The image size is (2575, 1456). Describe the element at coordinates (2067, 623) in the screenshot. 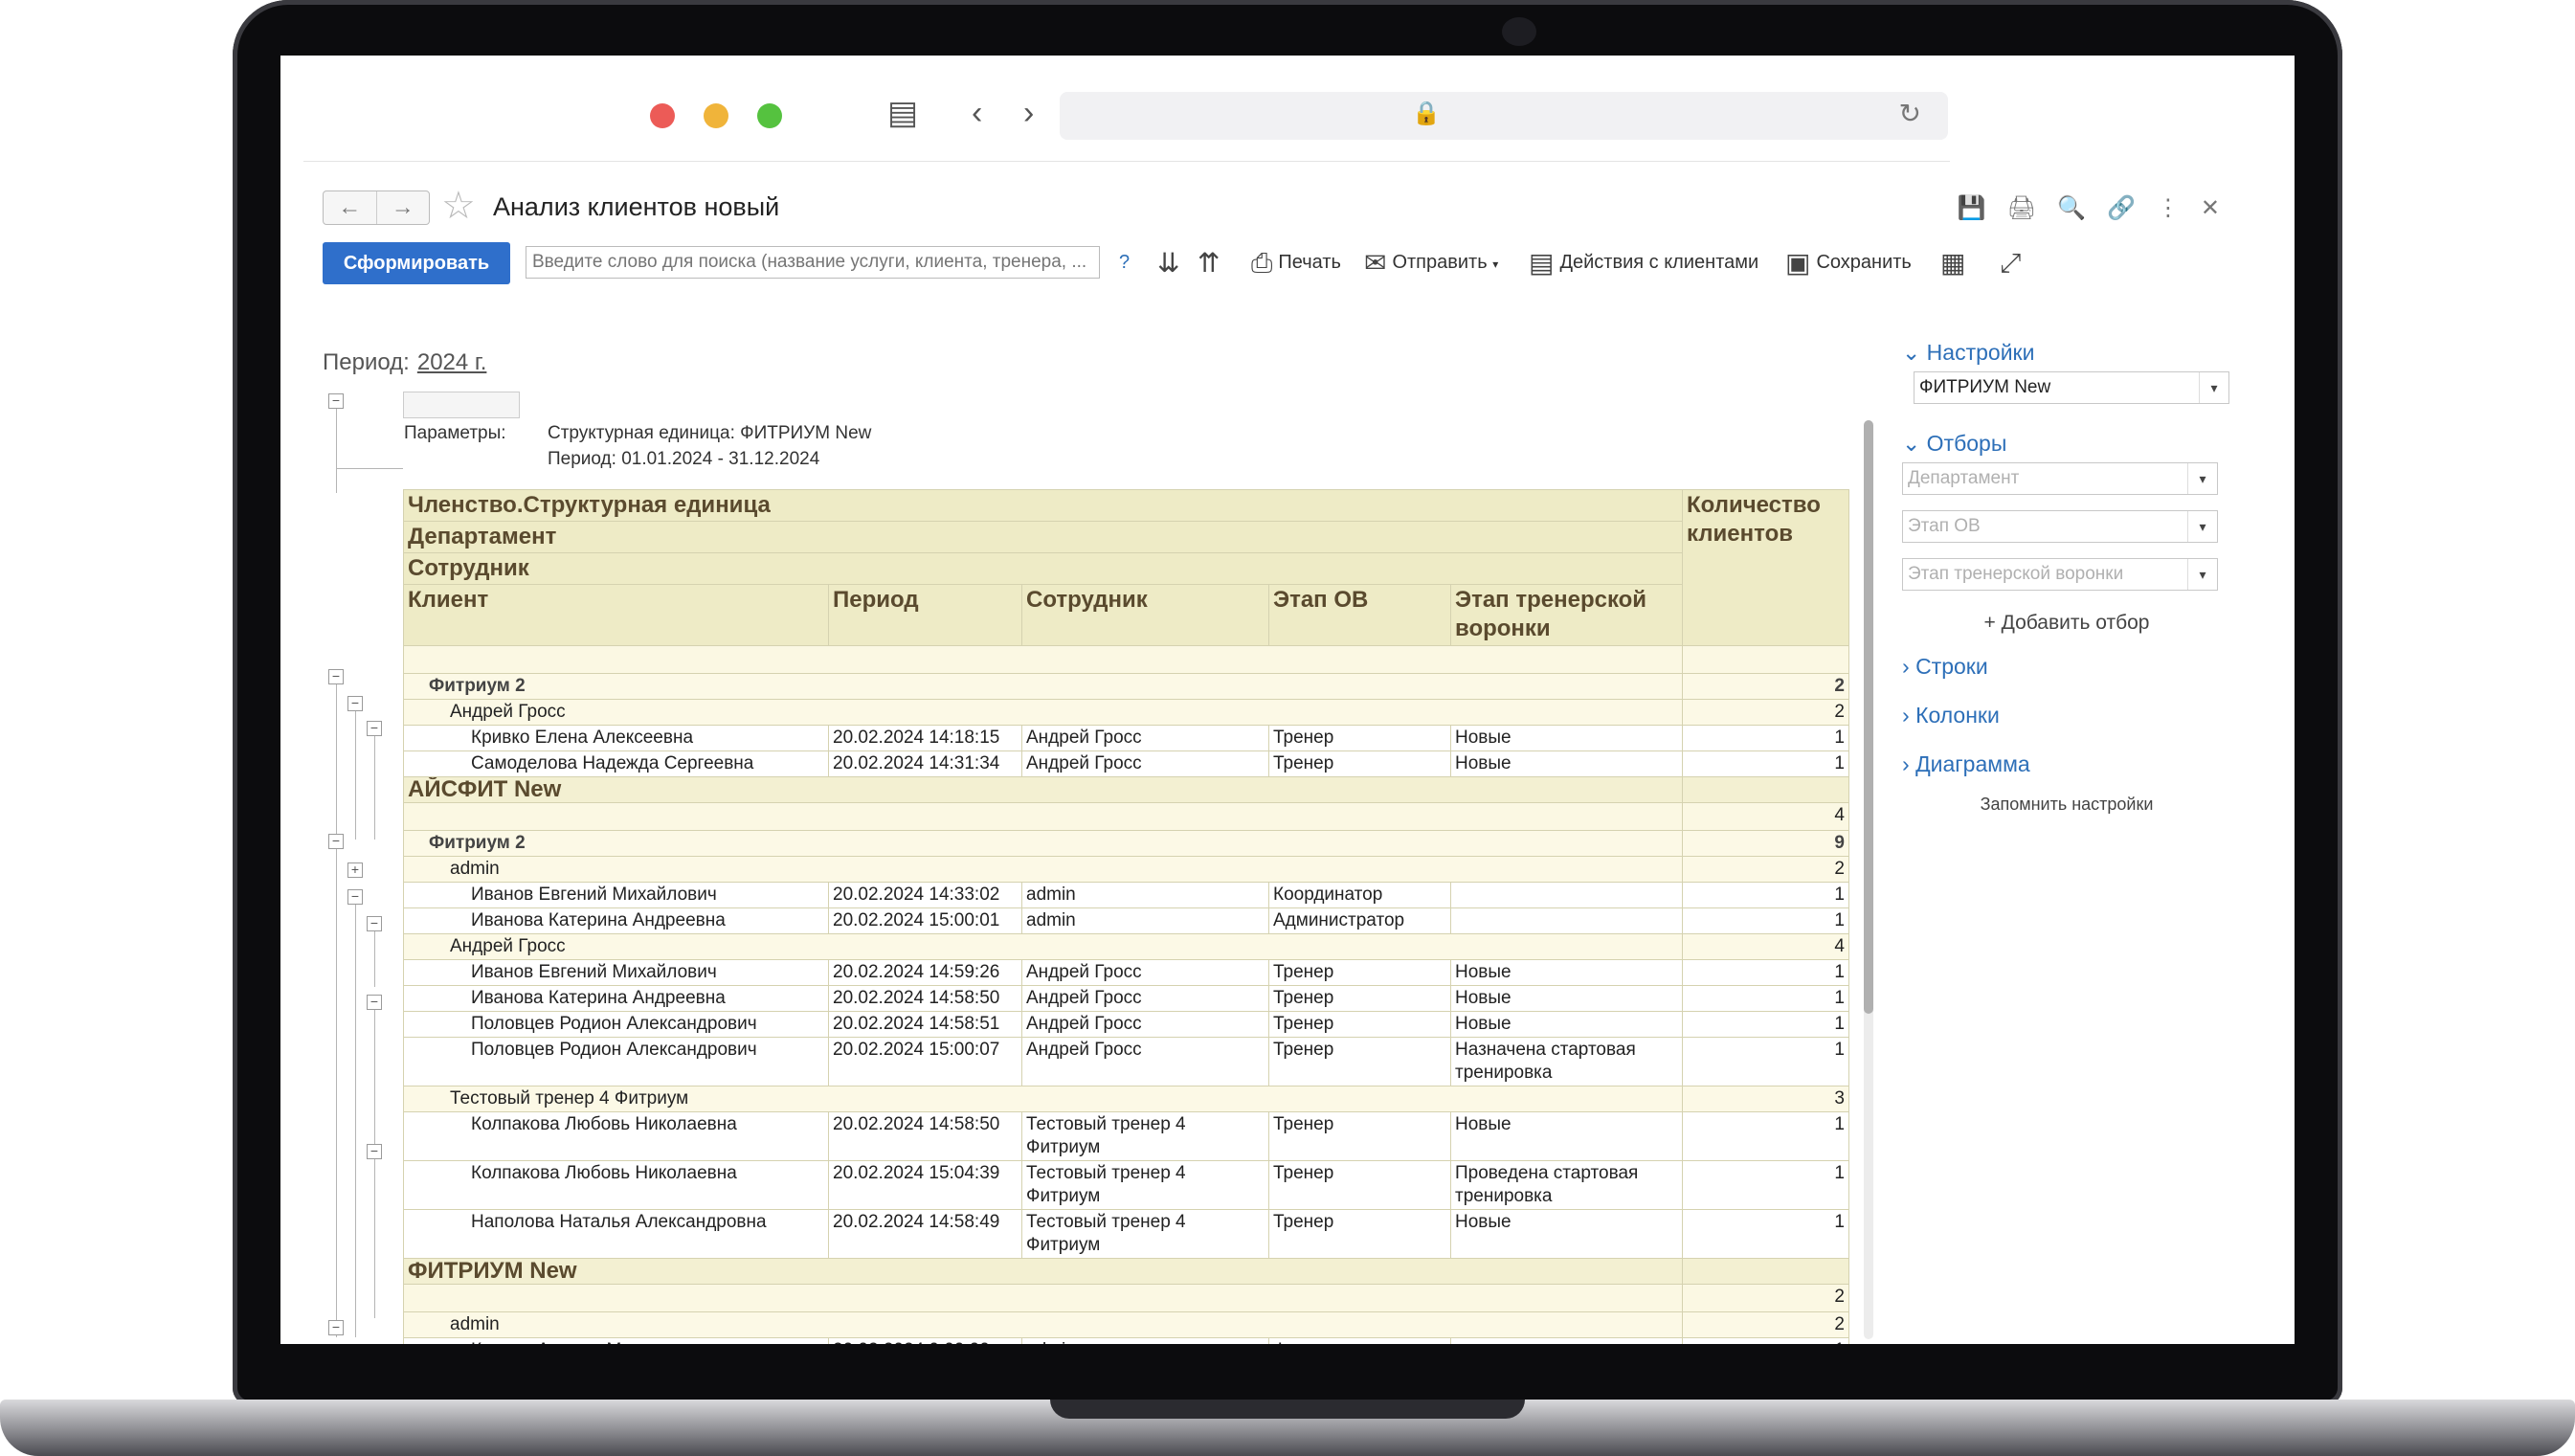

I see `add-filter-button: + Добавить отбор` at that location.